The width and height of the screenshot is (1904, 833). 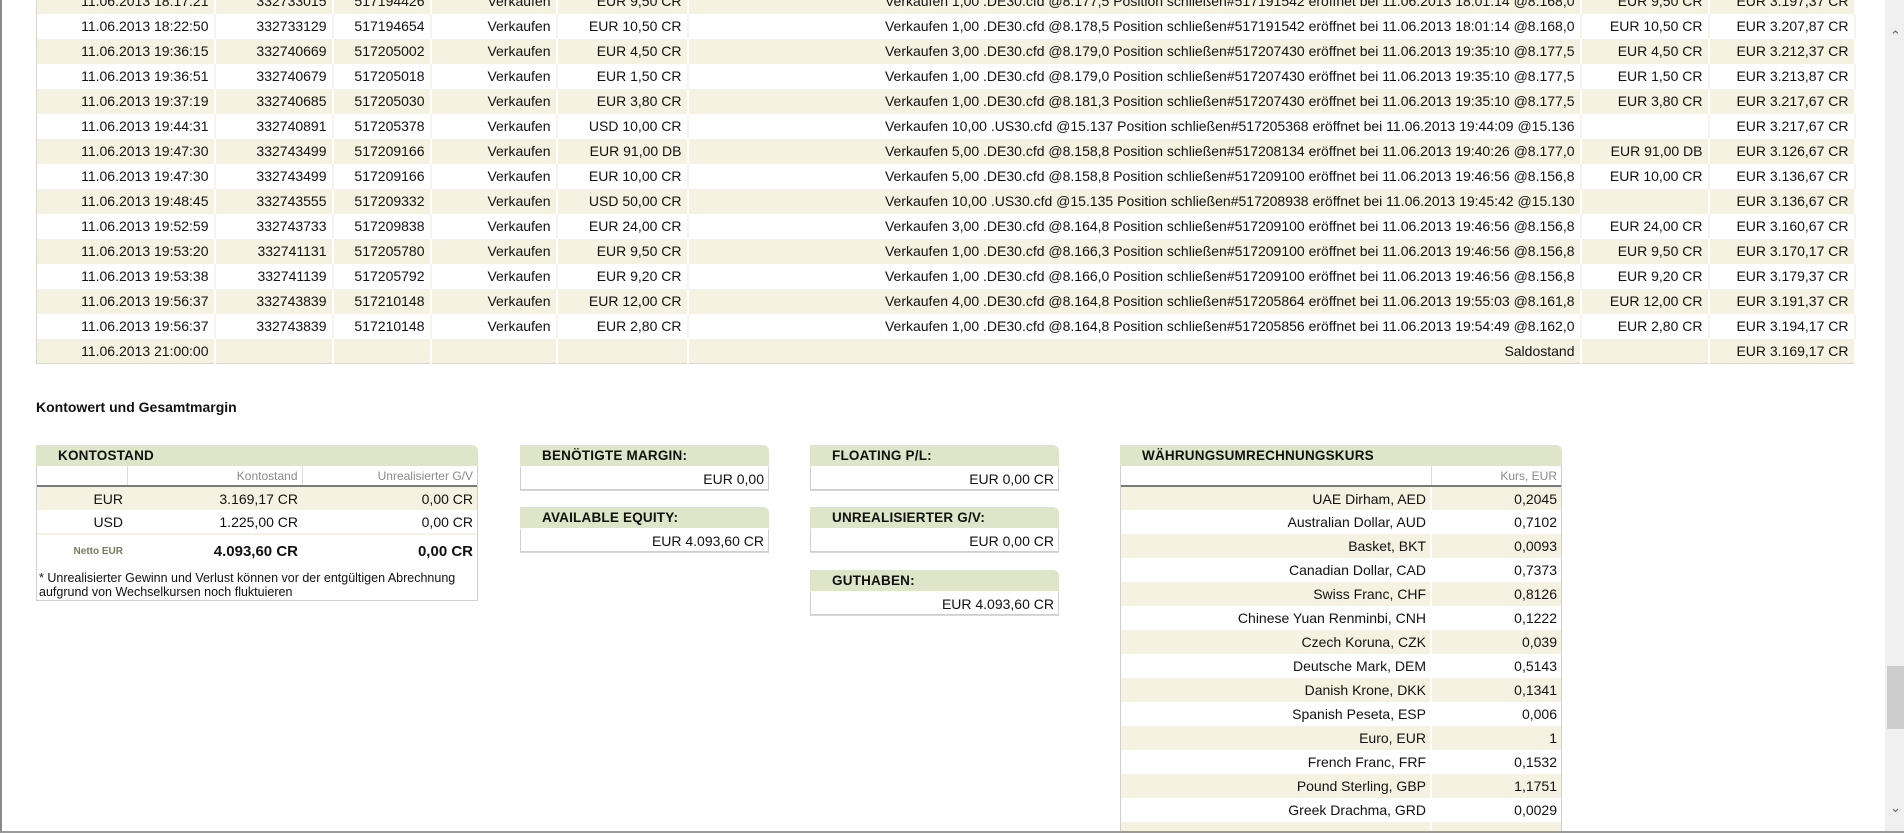 What do you see at coordinates (445, 551) in the screenshot?
I see `net-unrealized: 0,00 CR` at bounding box center [445, 551].